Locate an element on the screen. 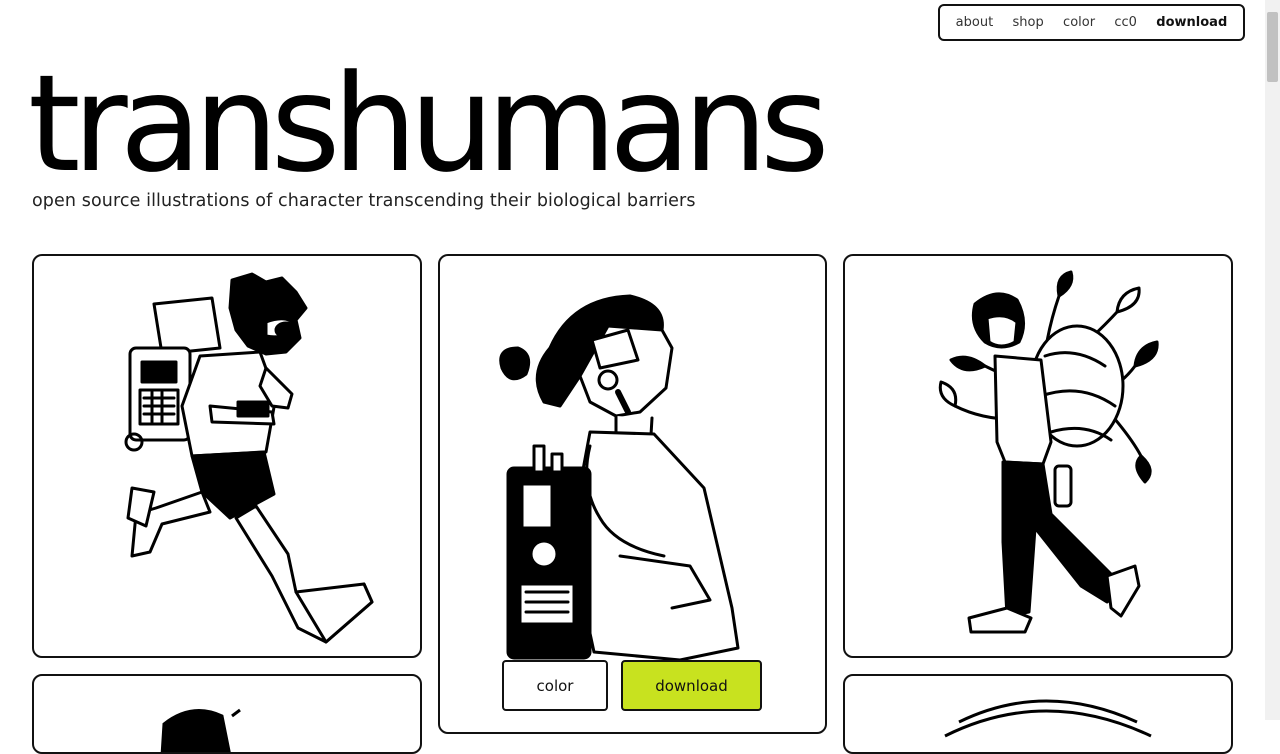  plant-walker-illustration is located at coordinates (1048, 452).